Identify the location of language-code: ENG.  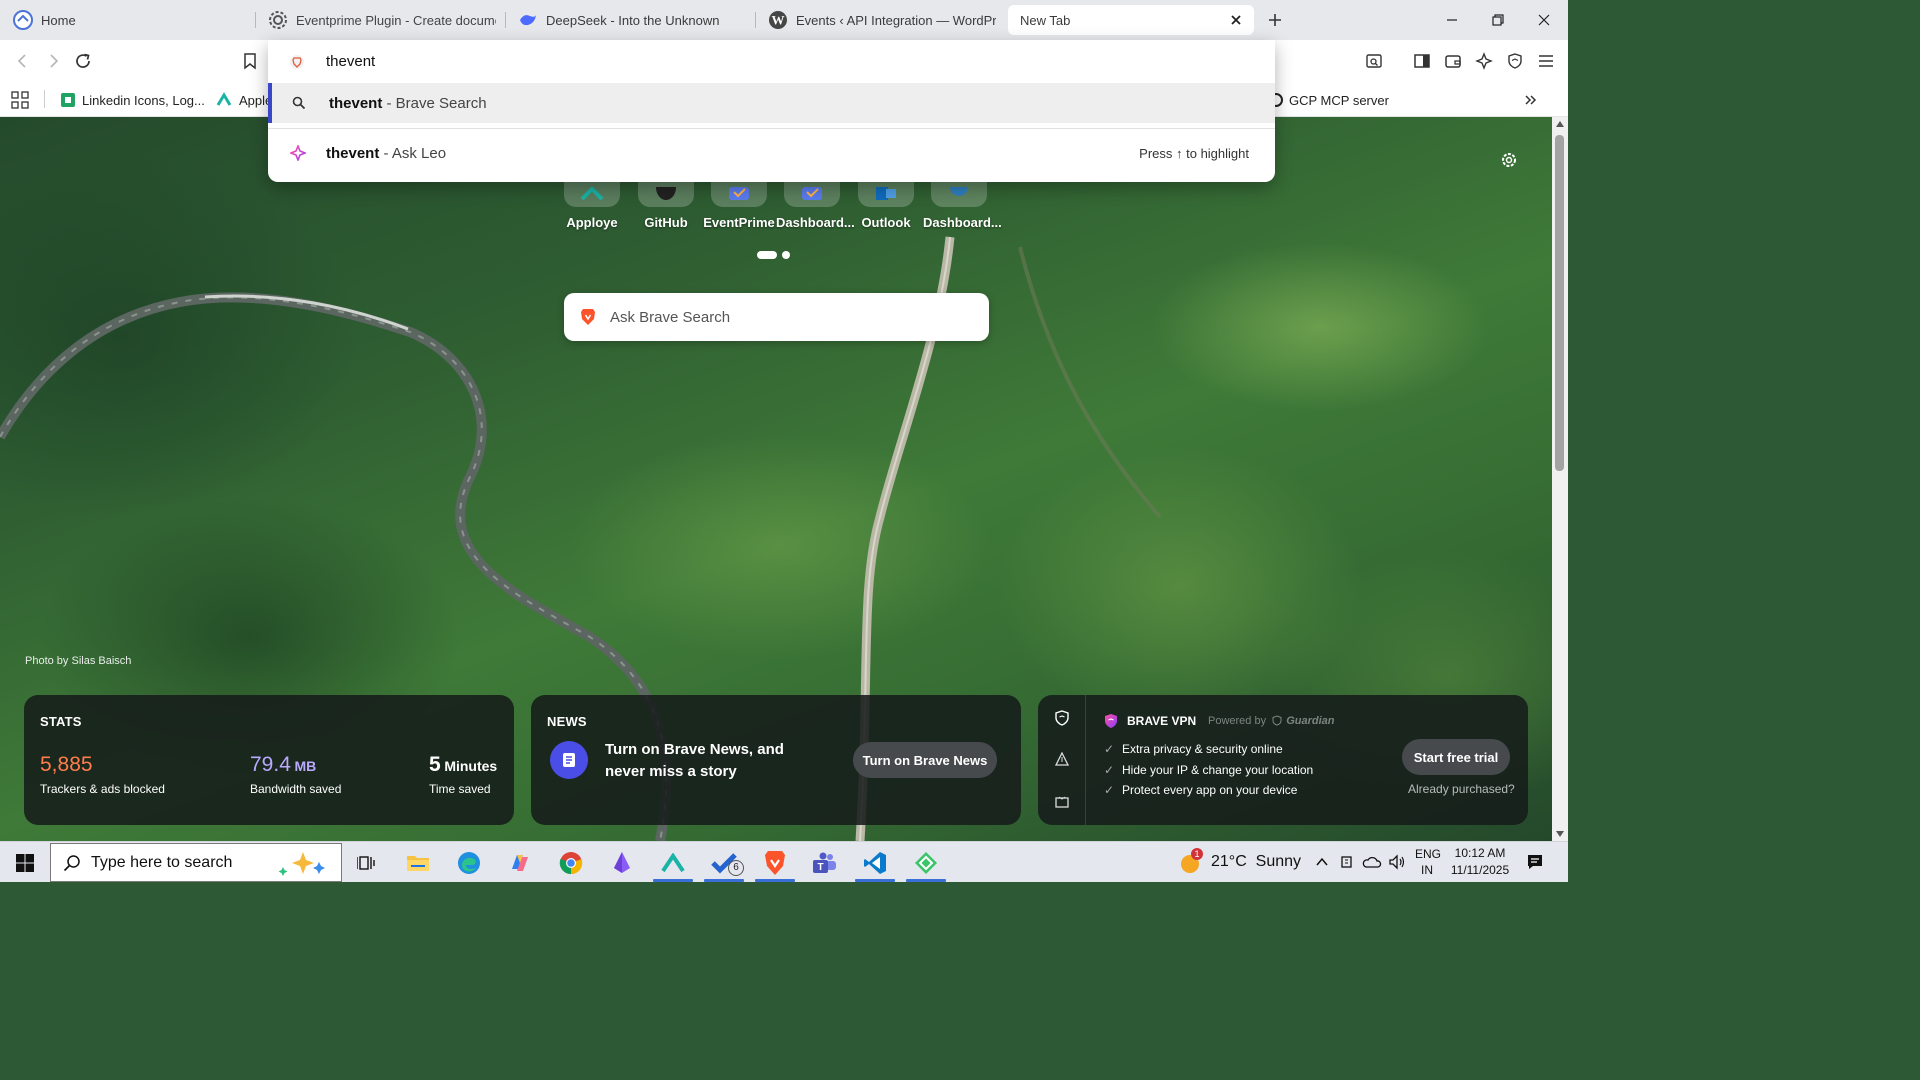
(1428, 854).